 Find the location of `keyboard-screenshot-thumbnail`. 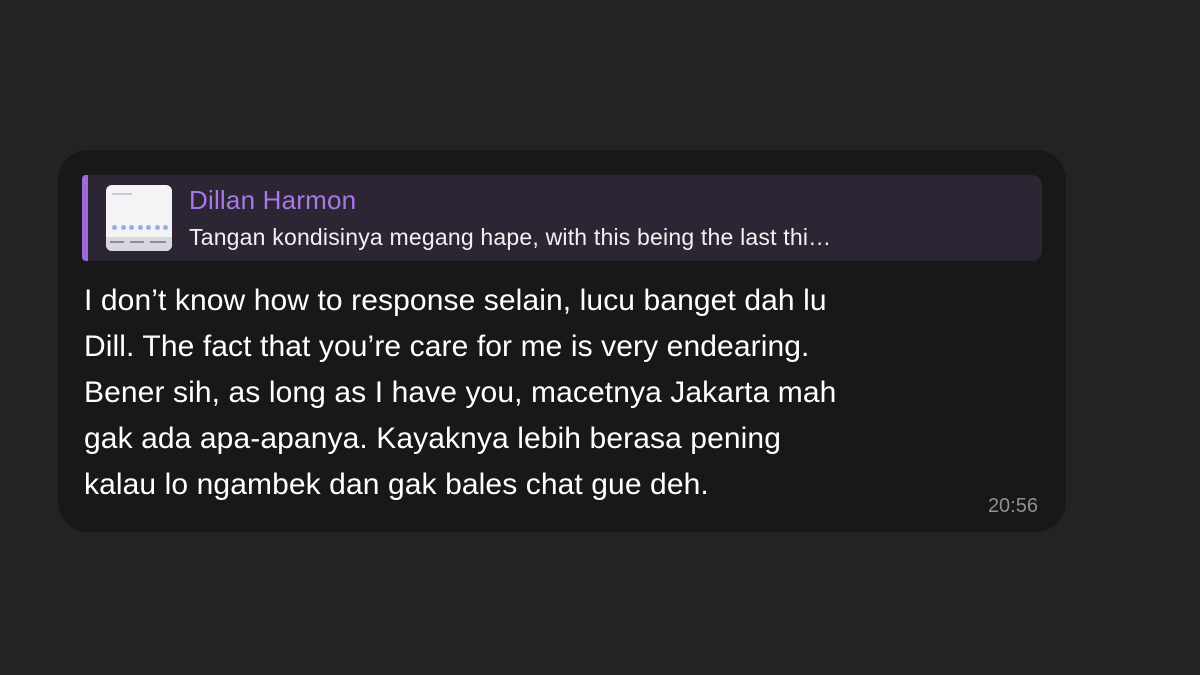

keyboard-screenshot-thumbnail is located at coordinates (139, 244).